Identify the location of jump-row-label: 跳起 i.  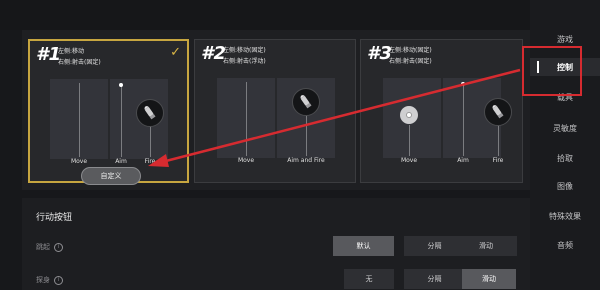
(49, 247).